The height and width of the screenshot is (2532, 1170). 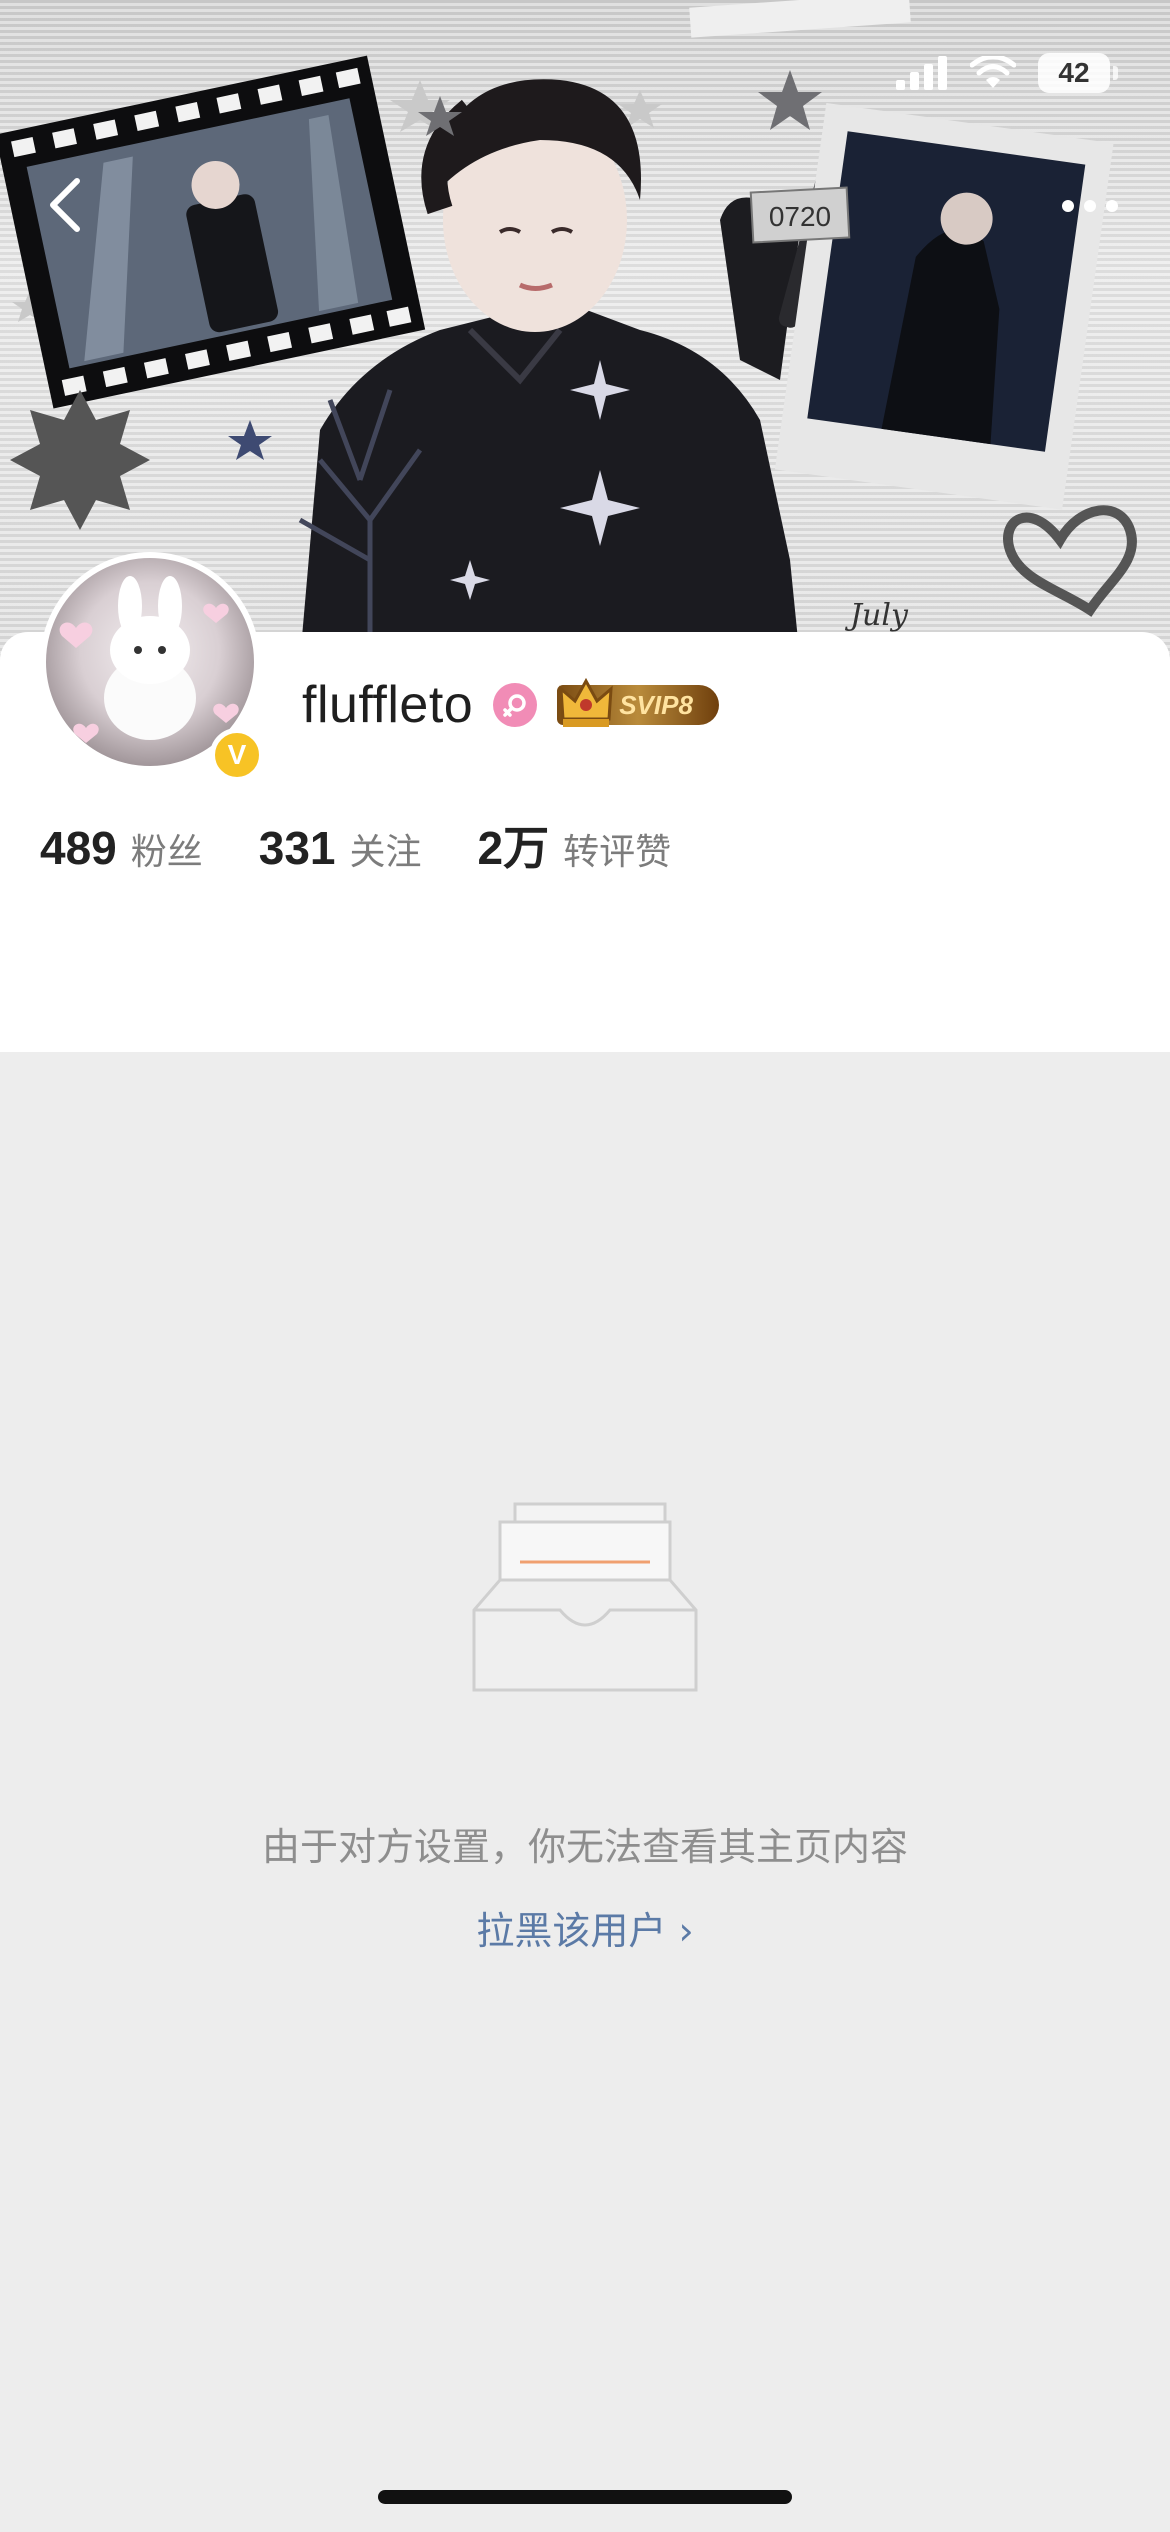 What do you see at coordinates (586, 702) in the screenshot?
I see `crown-icon` at bounding box center [586, 702].